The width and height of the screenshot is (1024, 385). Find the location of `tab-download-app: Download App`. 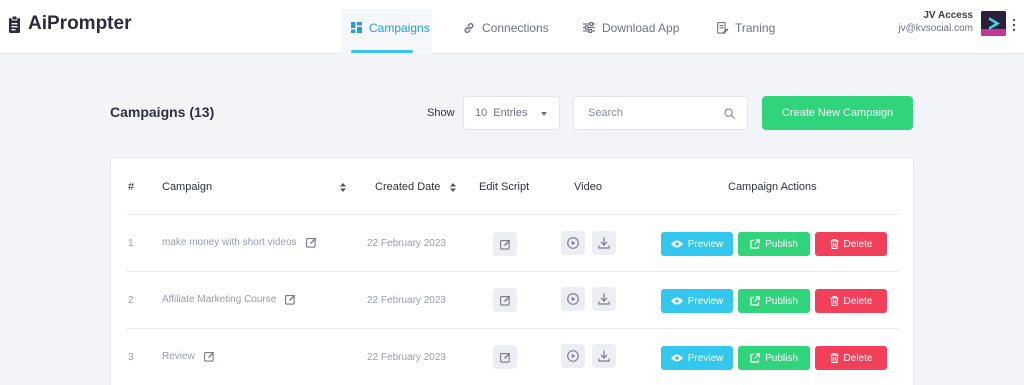

tab-download-app: Download App is located at coordinates (631, 31).